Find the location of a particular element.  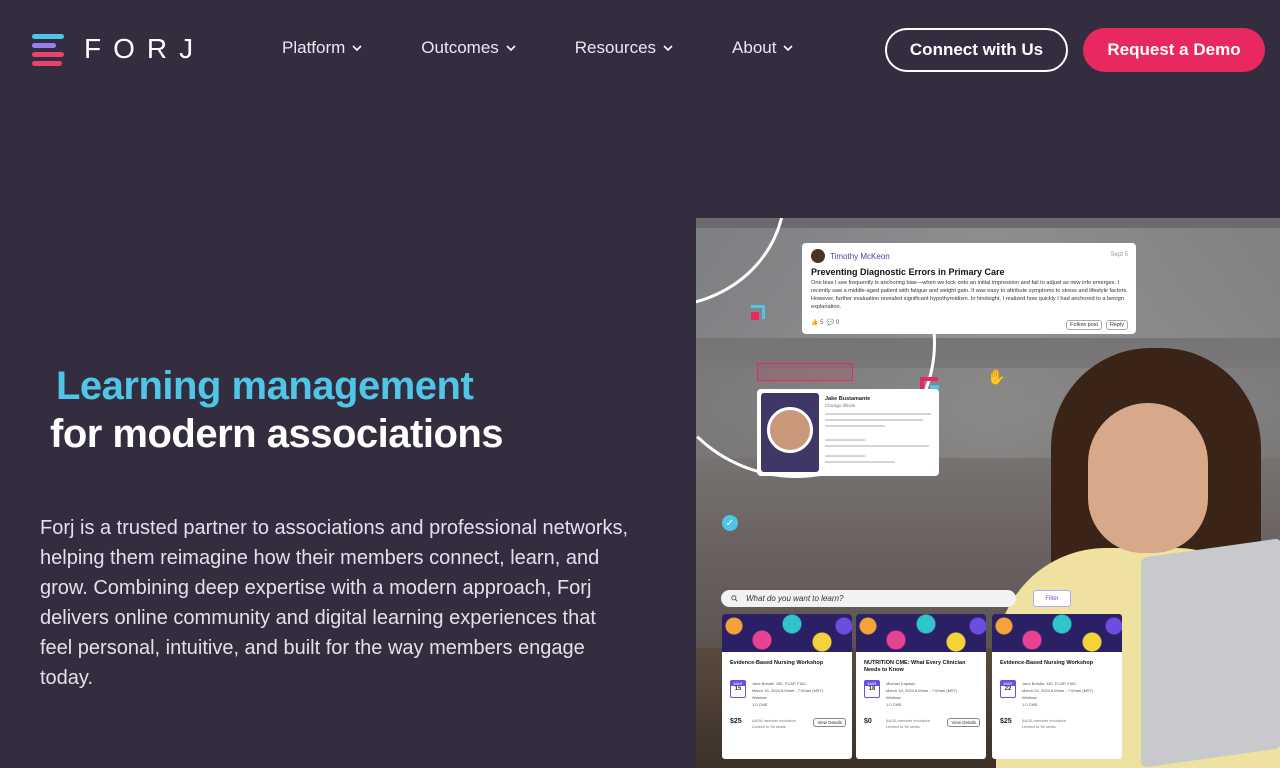

menu-item-about: About is located at coordinates (763, 48).